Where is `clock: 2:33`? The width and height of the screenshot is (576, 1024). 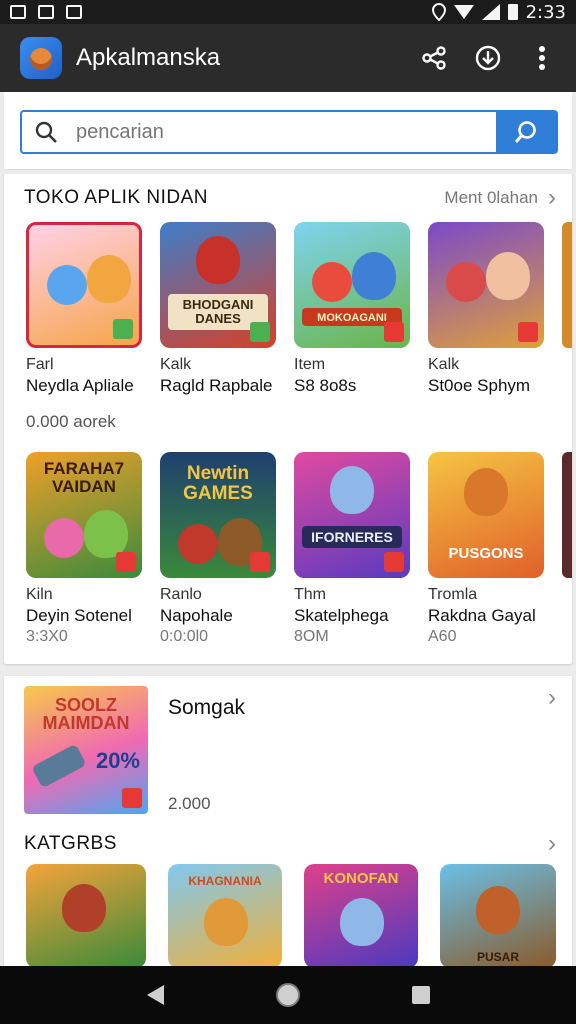 clock: 2:33 is located at coordinates (545, 12).